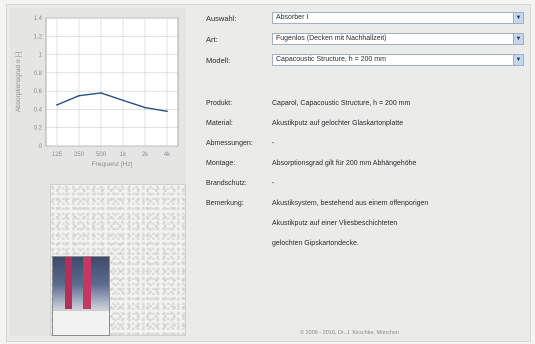  What do you see at coordinates (226, 183) in the screenshot?
I see `info-label: Brandschutz:` at bounding box center [226, 183].